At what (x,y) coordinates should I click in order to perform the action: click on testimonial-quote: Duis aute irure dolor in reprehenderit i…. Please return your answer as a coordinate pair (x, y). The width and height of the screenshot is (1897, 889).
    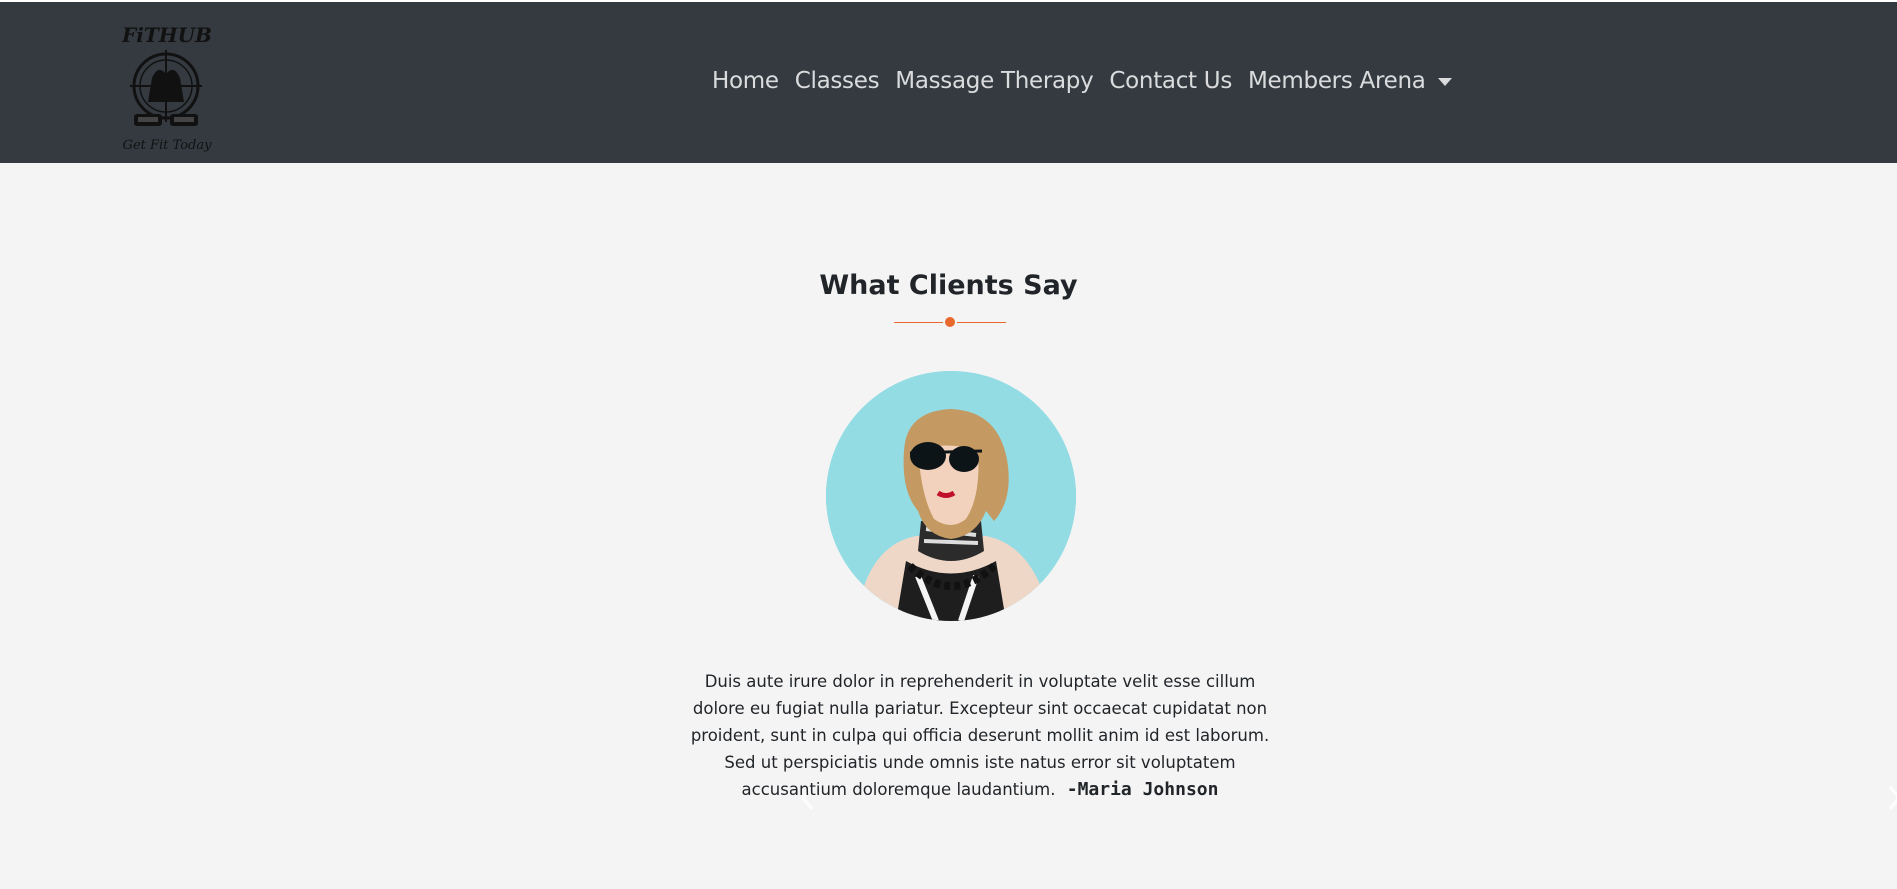
    Looking at the image, I should click on (980, 735).